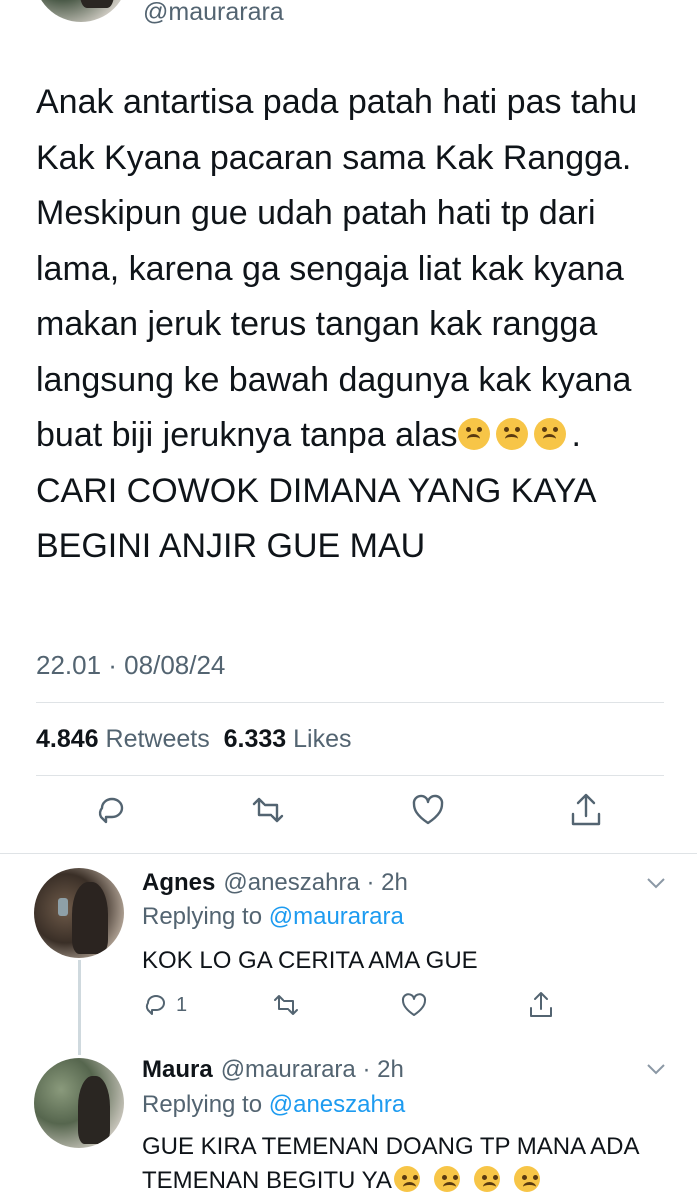  I want to click on author-handle: @maurarara, so click(213, 14).